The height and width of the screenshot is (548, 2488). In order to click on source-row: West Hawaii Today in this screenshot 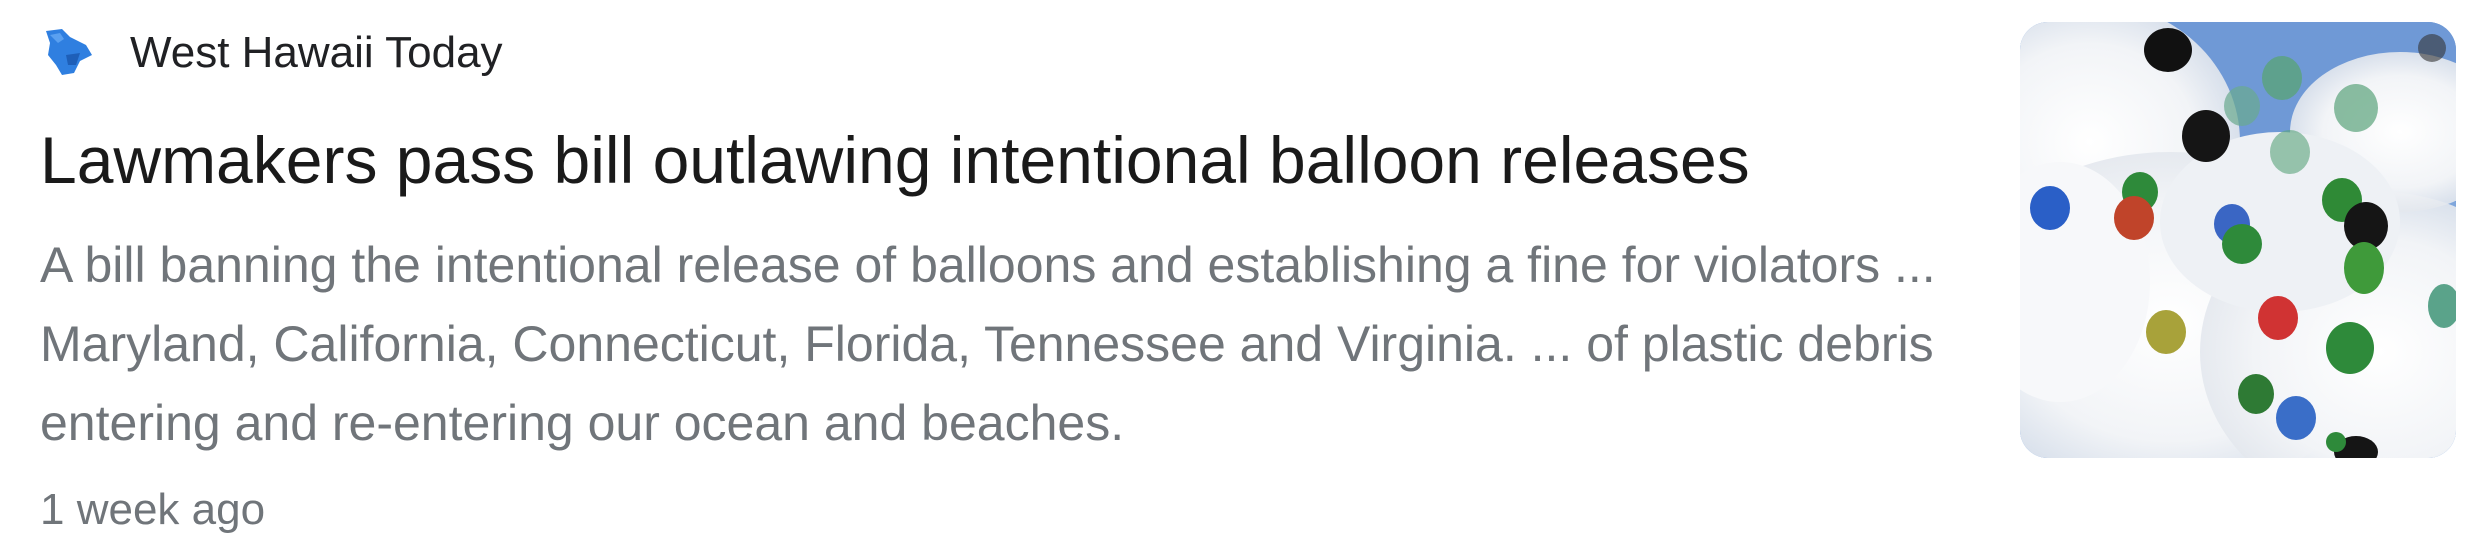, I will do `click(1005, 53)`.